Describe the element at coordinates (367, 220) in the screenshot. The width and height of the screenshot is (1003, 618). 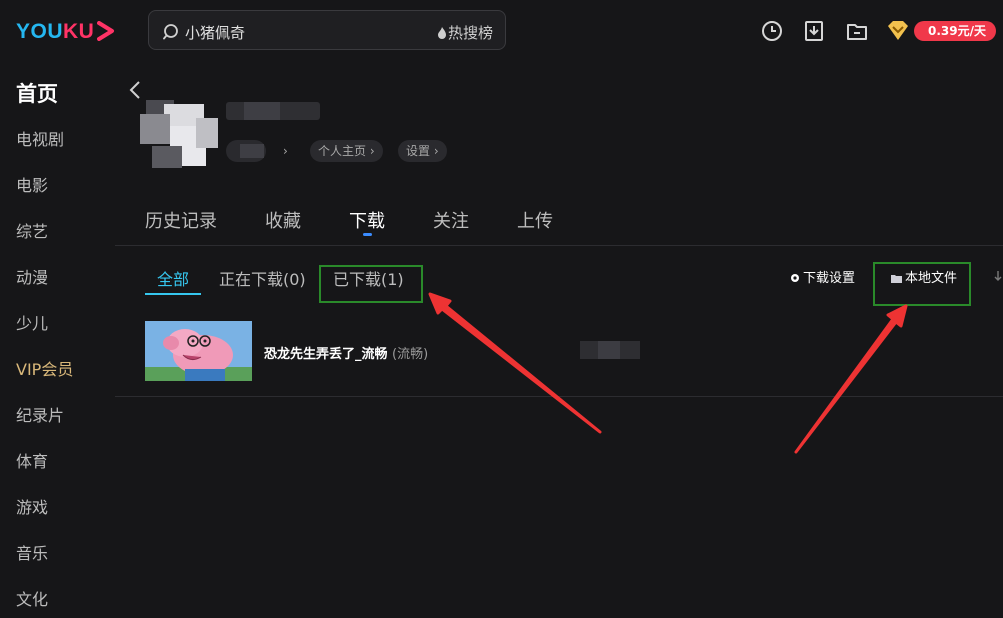
I see `tab-downloads: 下载` at that location.